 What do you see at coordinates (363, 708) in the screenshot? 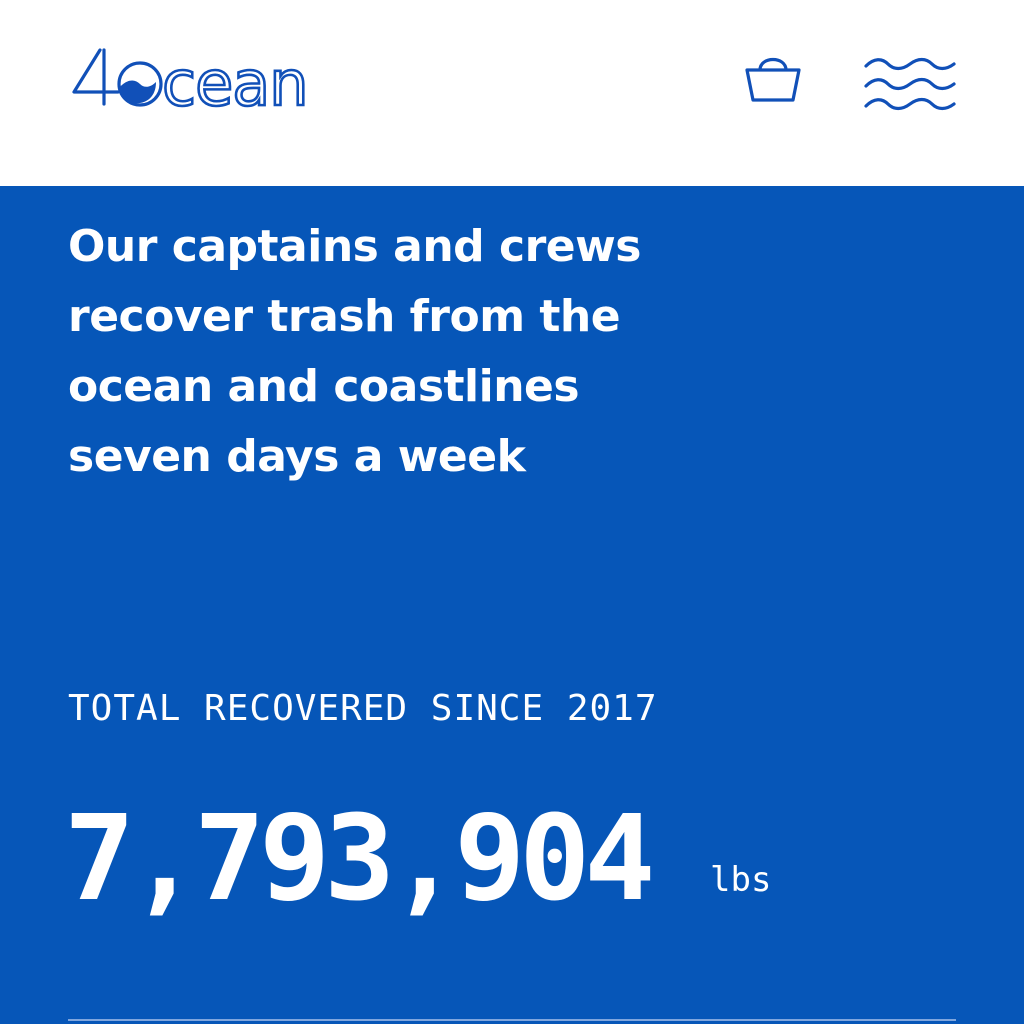
I see `stat-label: TOTAL RECOVERED SINCE 2017` at bounding box center [363, 708].